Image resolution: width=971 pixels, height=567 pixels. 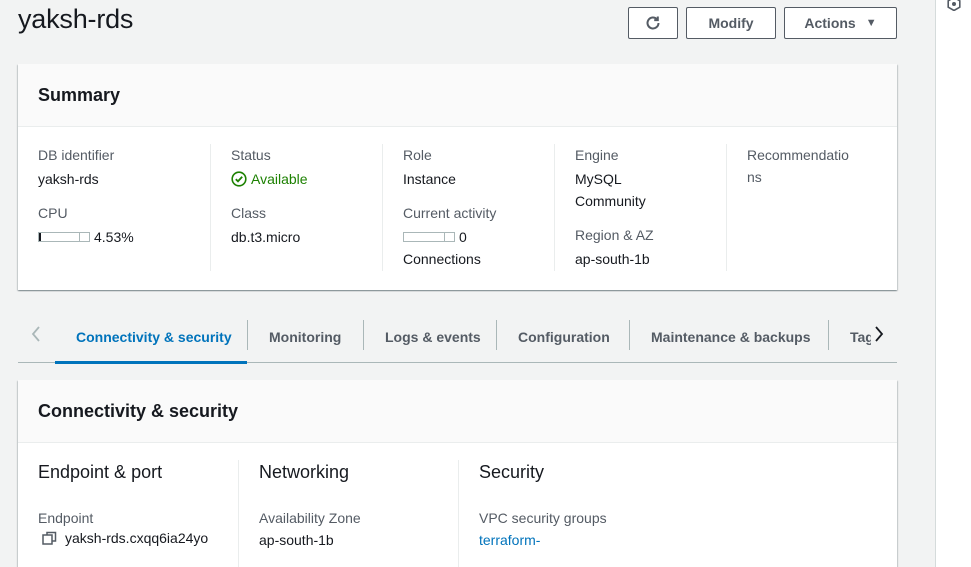 What do you see at coordinates (151, 338) in the screenshot?
I see `tab-connectivity-security: Connectivity & security` at bounding box center [151, 338].